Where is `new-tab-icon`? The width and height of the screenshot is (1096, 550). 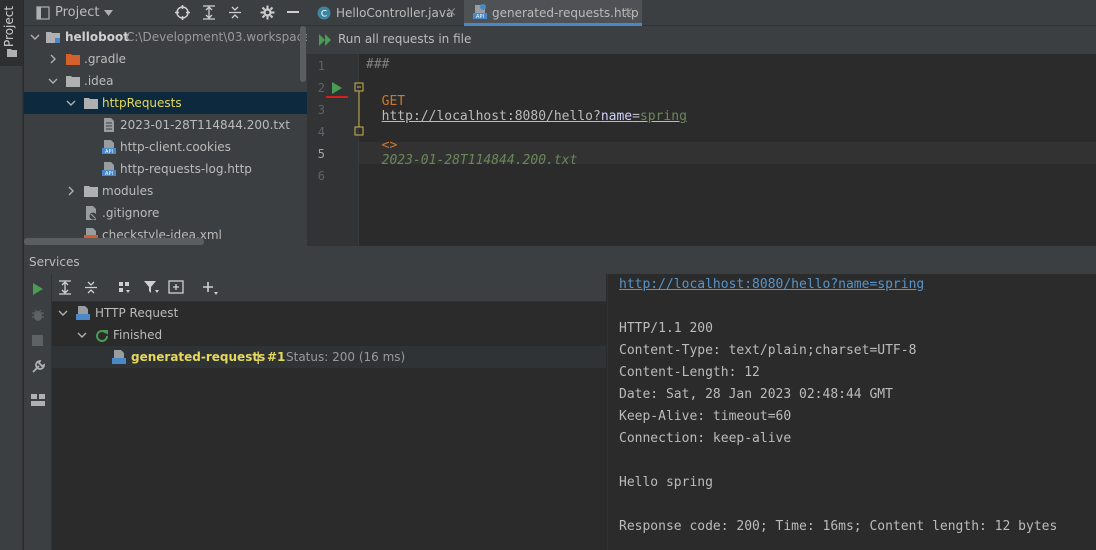
new-tab-icon is located at coordinates (176, 287).